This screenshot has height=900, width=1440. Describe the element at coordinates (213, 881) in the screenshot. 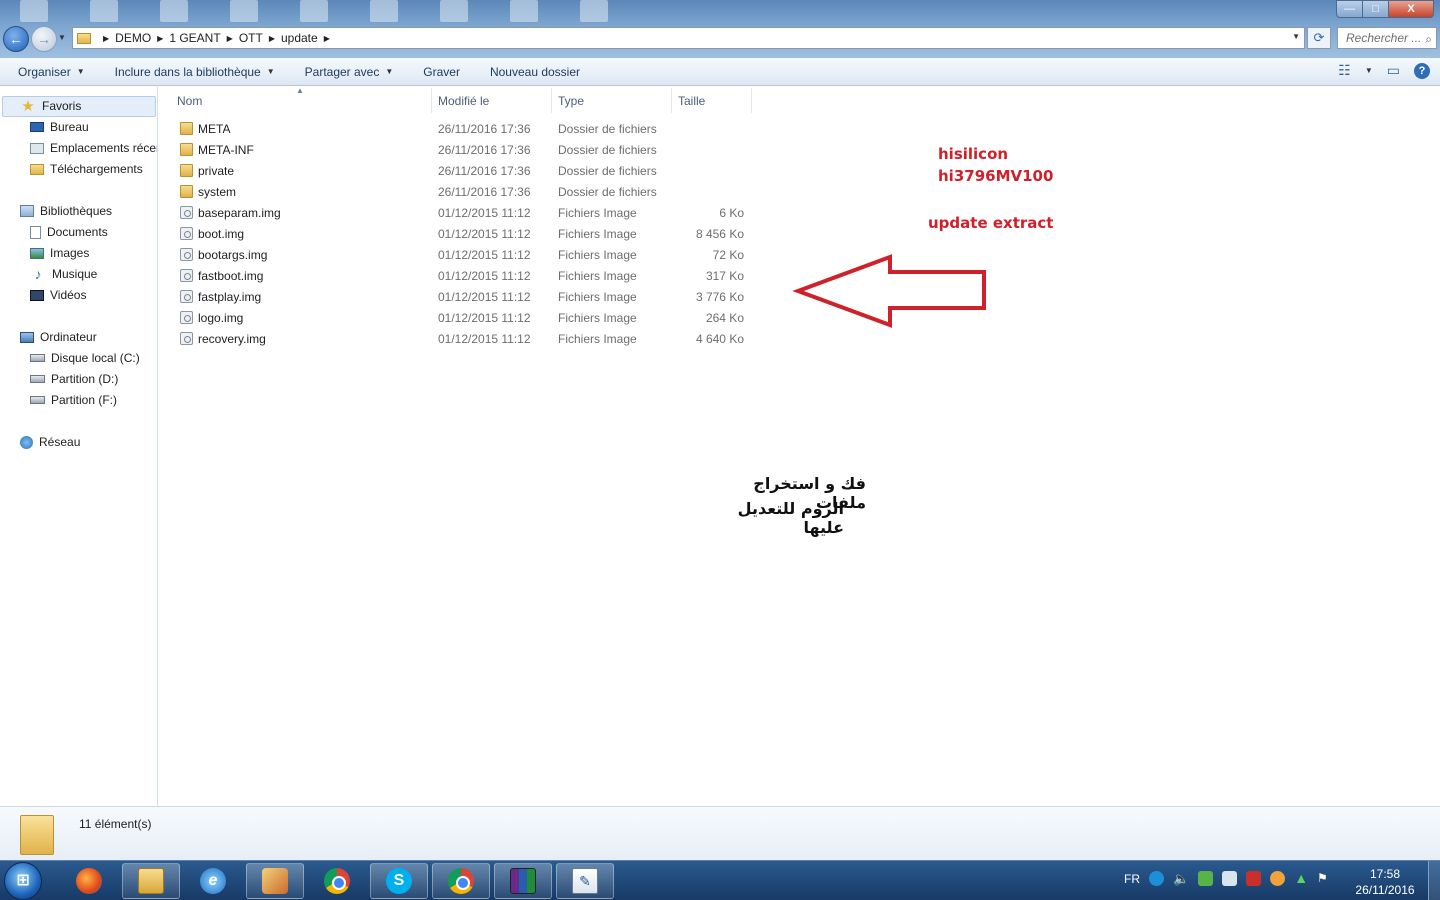

I see `taskbar-ie: e` at that location.